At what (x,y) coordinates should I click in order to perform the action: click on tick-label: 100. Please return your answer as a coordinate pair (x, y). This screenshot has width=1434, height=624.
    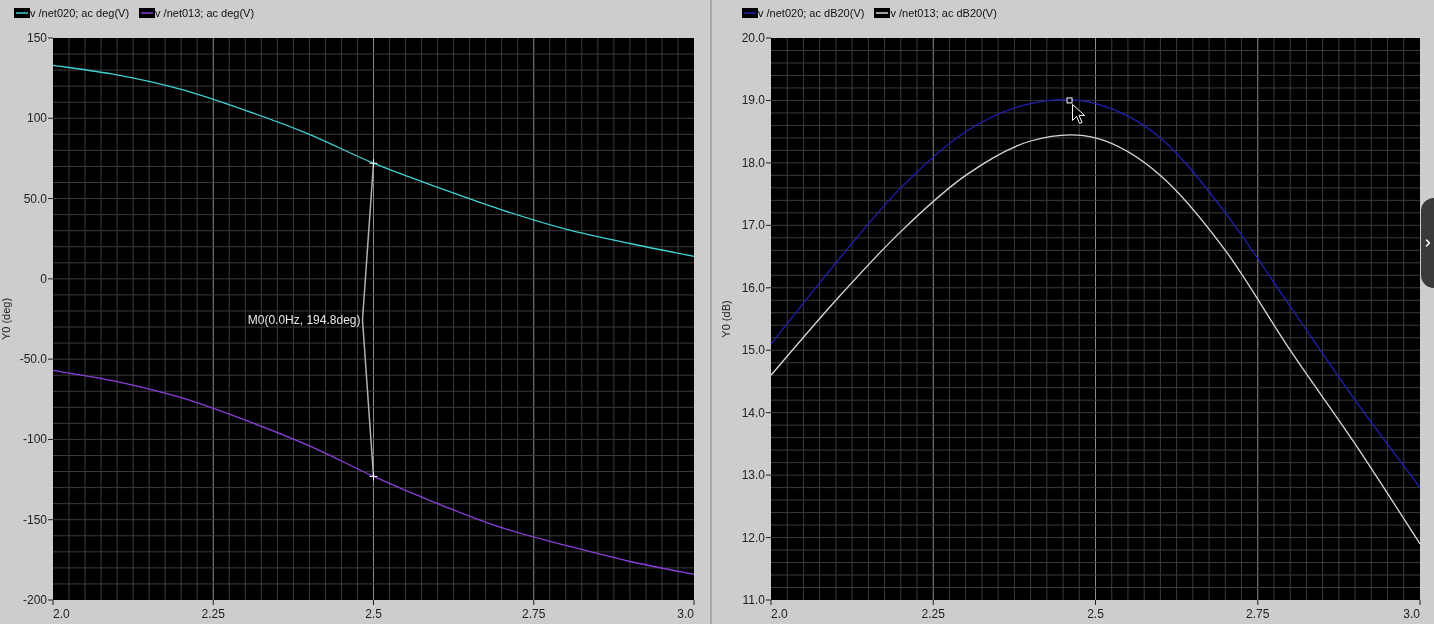
    Looking at the image, I should click on (36, 118).